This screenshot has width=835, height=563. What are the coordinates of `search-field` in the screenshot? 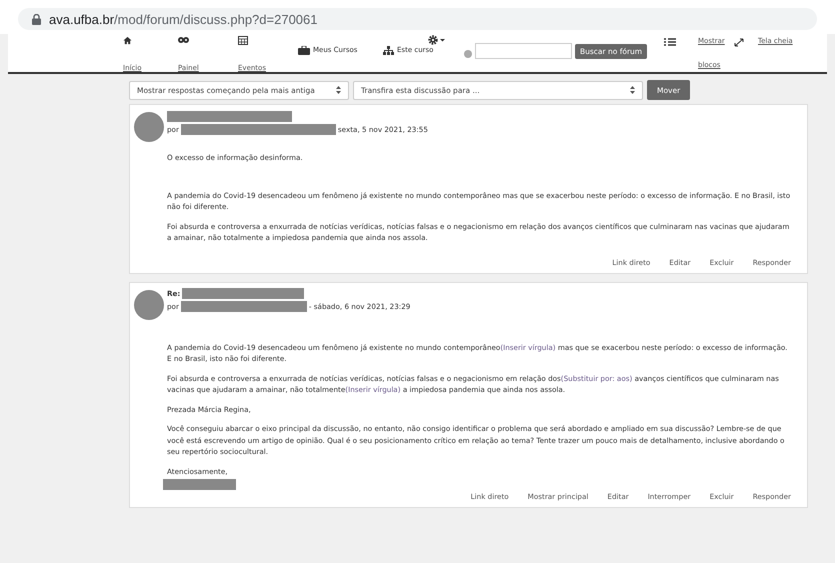 It's located at (523, 51).